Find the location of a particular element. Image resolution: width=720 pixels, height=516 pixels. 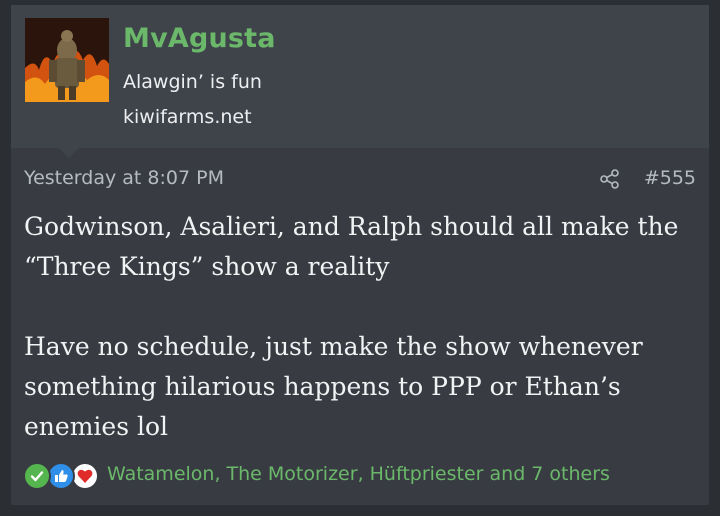

avatar is located at coordinates (67, 60).